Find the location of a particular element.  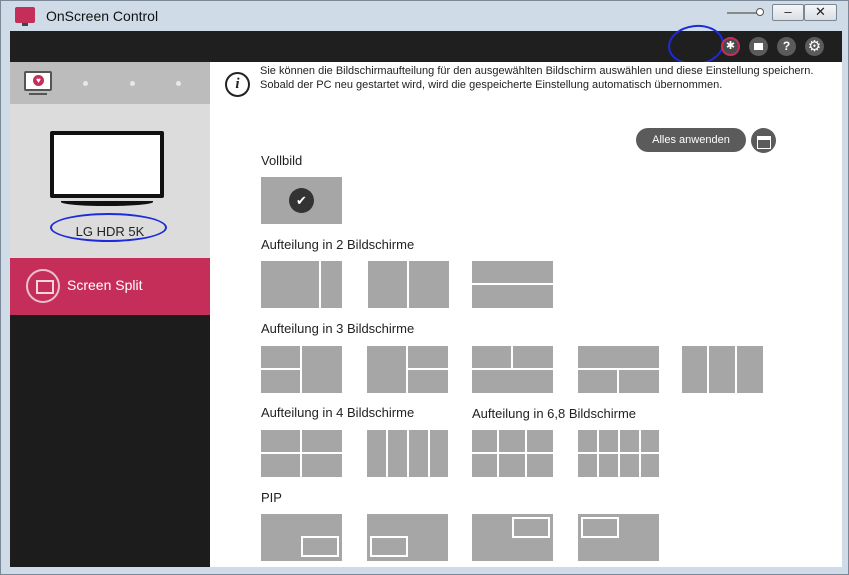

info-icon: i is located at coordinates (237, 84).